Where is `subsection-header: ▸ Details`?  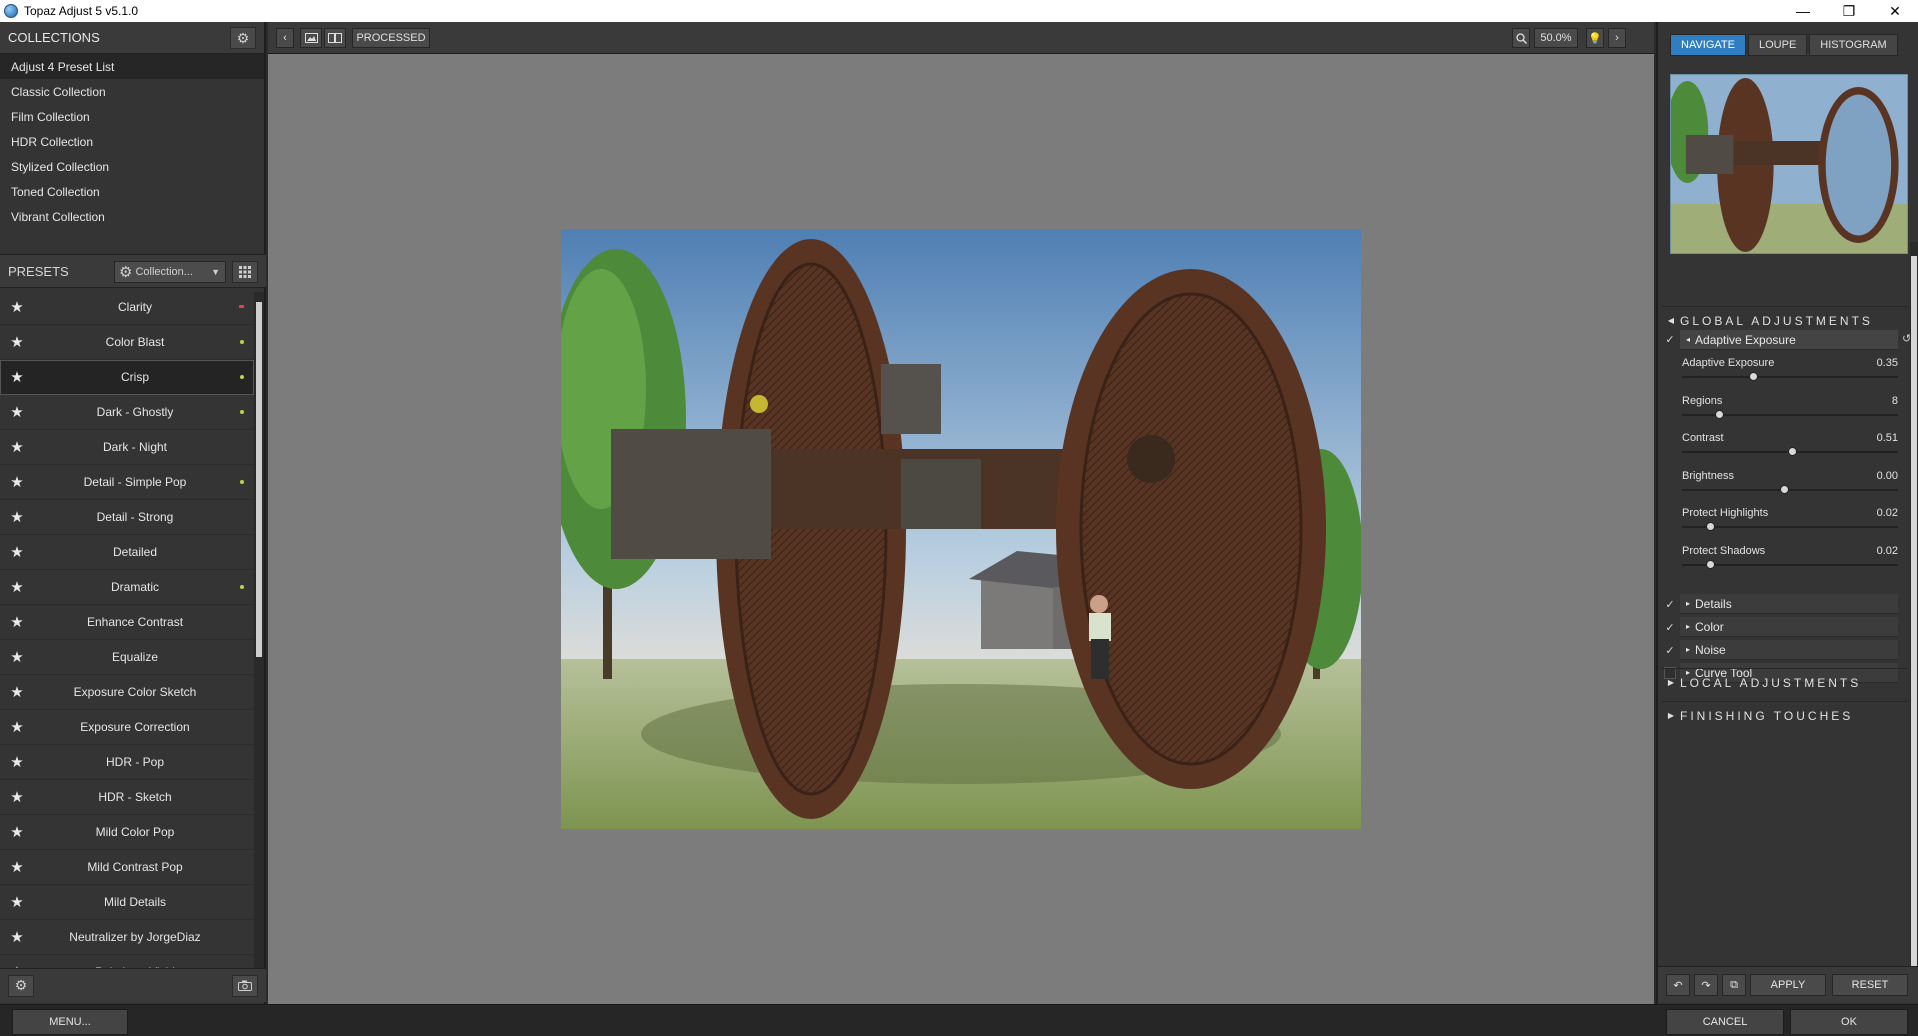
subsection-header: ▸ Details is located at coordinates (1789, 604).